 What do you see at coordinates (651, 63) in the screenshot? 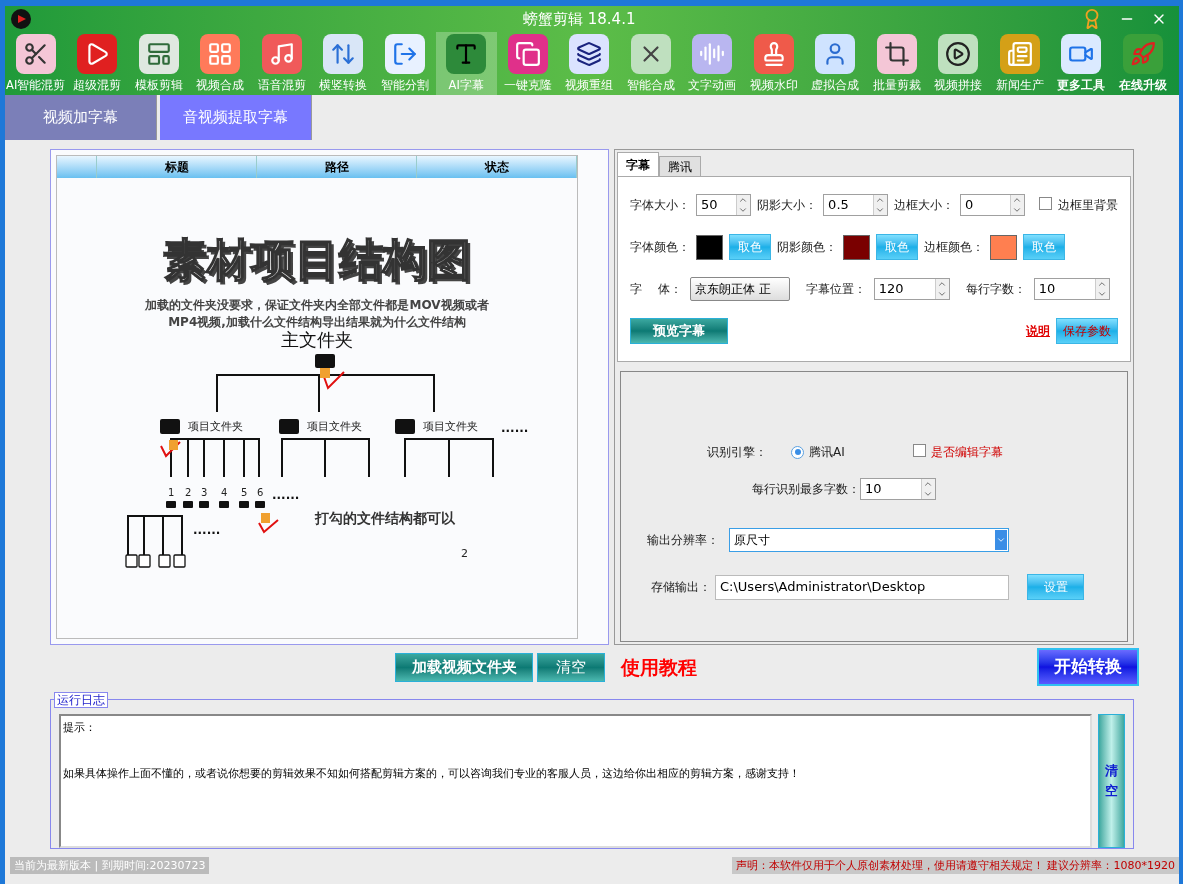
I see `toolbar-tool: 智能合成` at bounding box center [651, 63].